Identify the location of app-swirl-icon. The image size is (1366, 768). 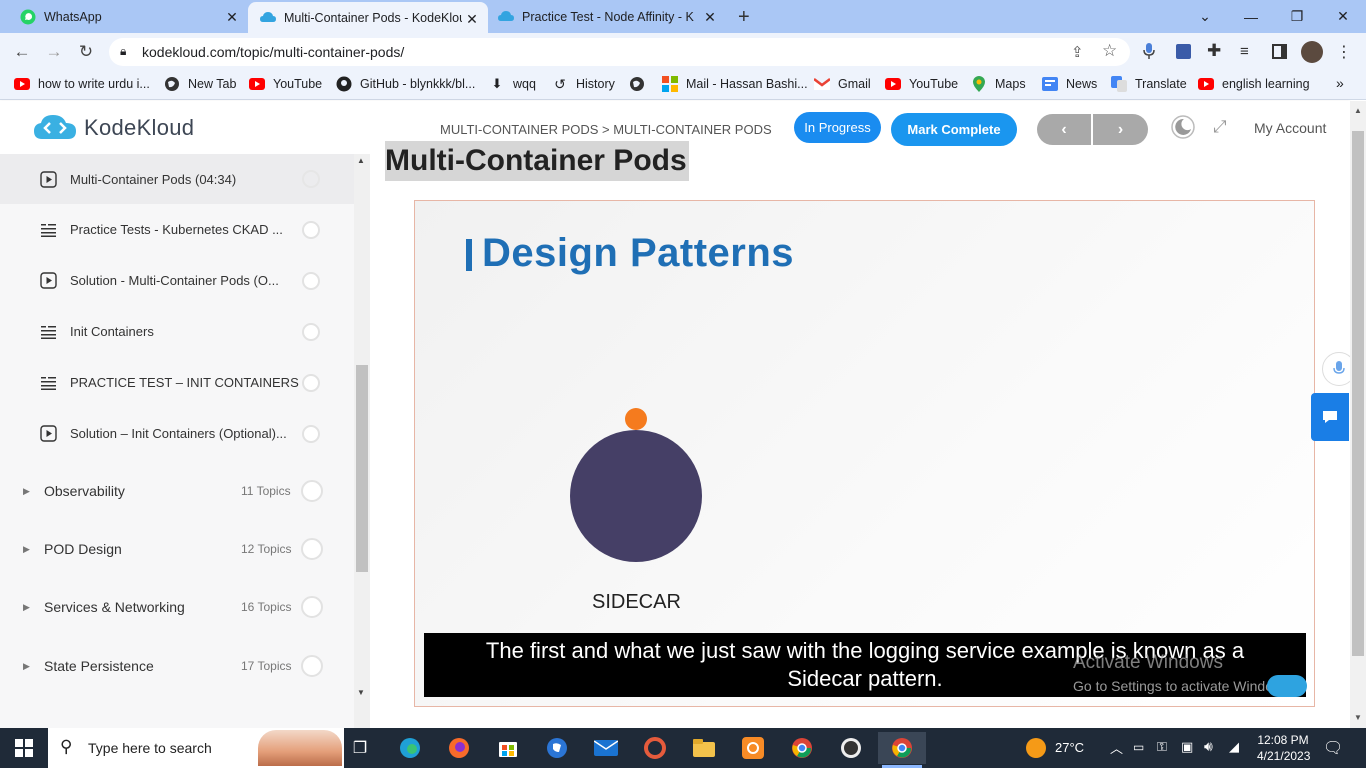
(655, 748).